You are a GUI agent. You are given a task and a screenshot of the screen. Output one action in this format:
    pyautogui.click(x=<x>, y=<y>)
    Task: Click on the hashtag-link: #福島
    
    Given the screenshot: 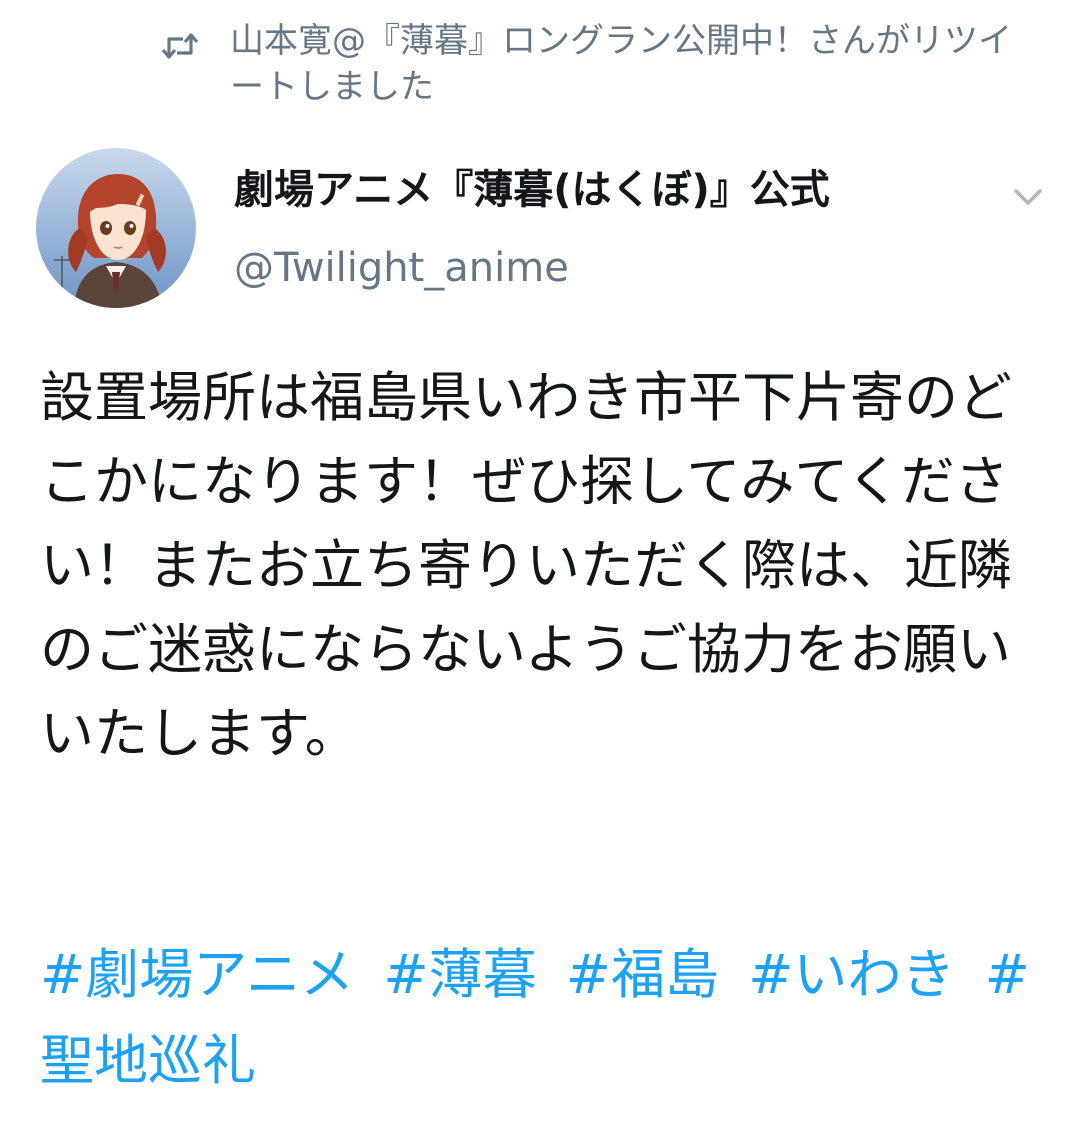 What is the action you would take?
    pyautogui.click(x=642, y=974)
    